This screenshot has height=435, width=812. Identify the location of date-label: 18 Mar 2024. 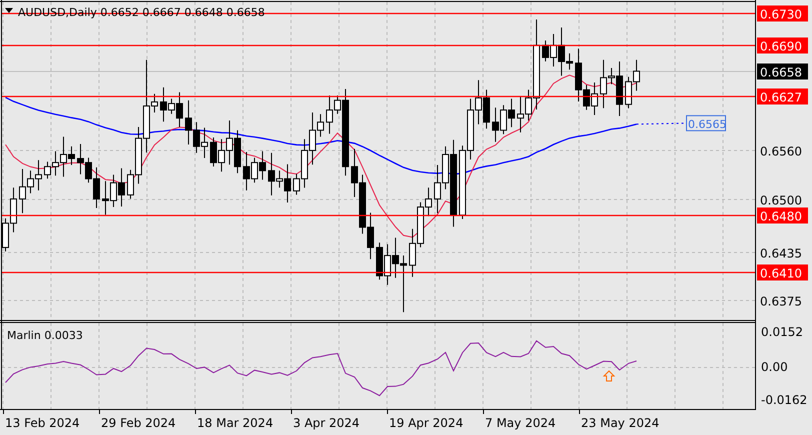
(235, 423).